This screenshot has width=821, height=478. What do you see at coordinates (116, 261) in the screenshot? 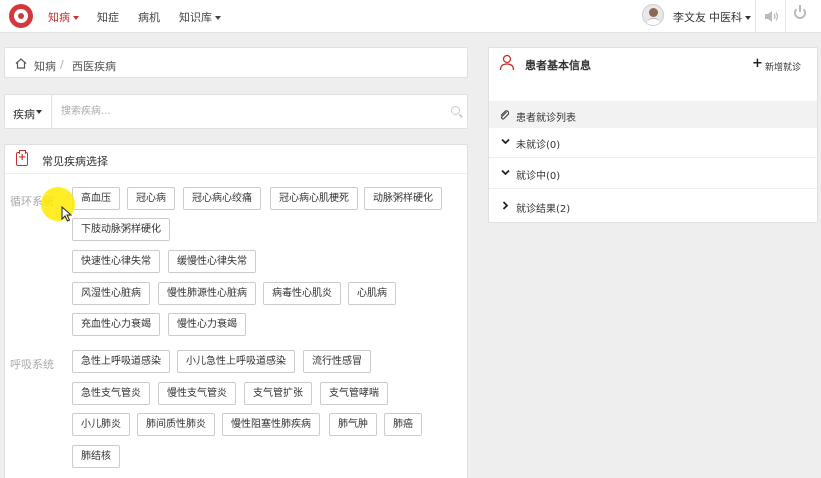
I see `disease-tag: 快速性心律失常` at bounding box center [116, 261].